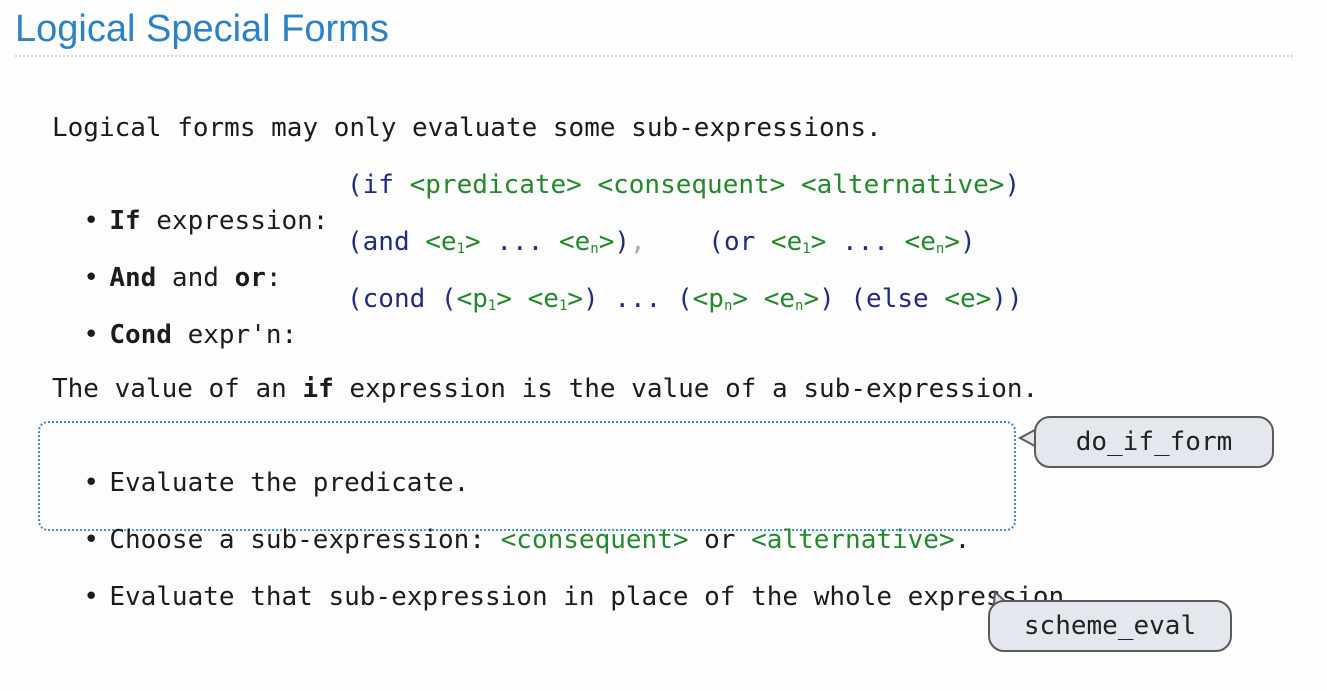 This screenshot has height=691, width=1327. What do you see at coordinates (638, 299) in the screenshot?
I see `code-segment: ) ... (` at bounding box center [638, 299].